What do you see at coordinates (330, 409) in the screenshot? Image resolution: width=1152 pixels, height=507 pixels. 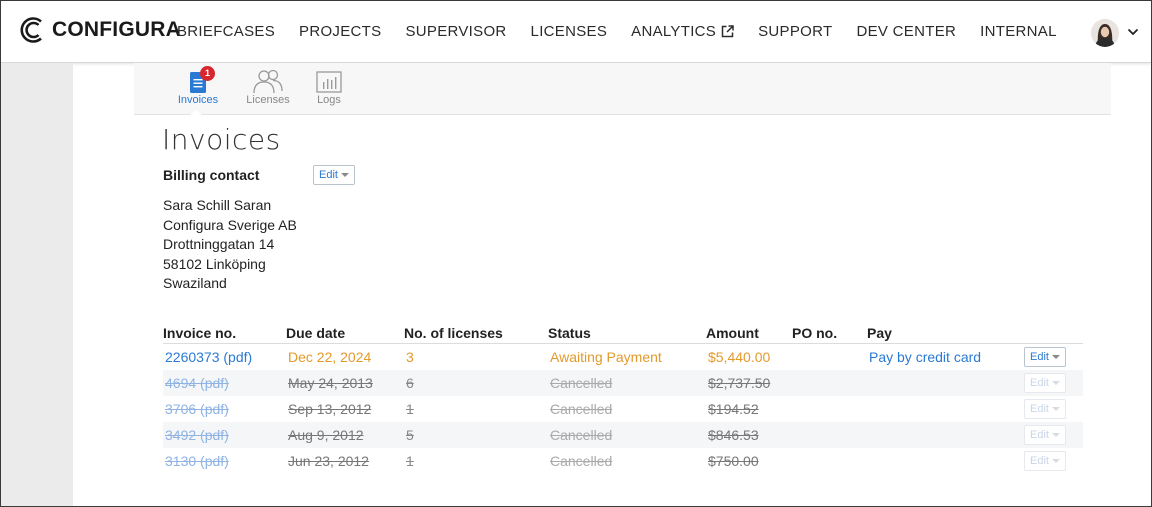 I see `due-date: Sep 13, 2012` at bounding box center [330, 409].